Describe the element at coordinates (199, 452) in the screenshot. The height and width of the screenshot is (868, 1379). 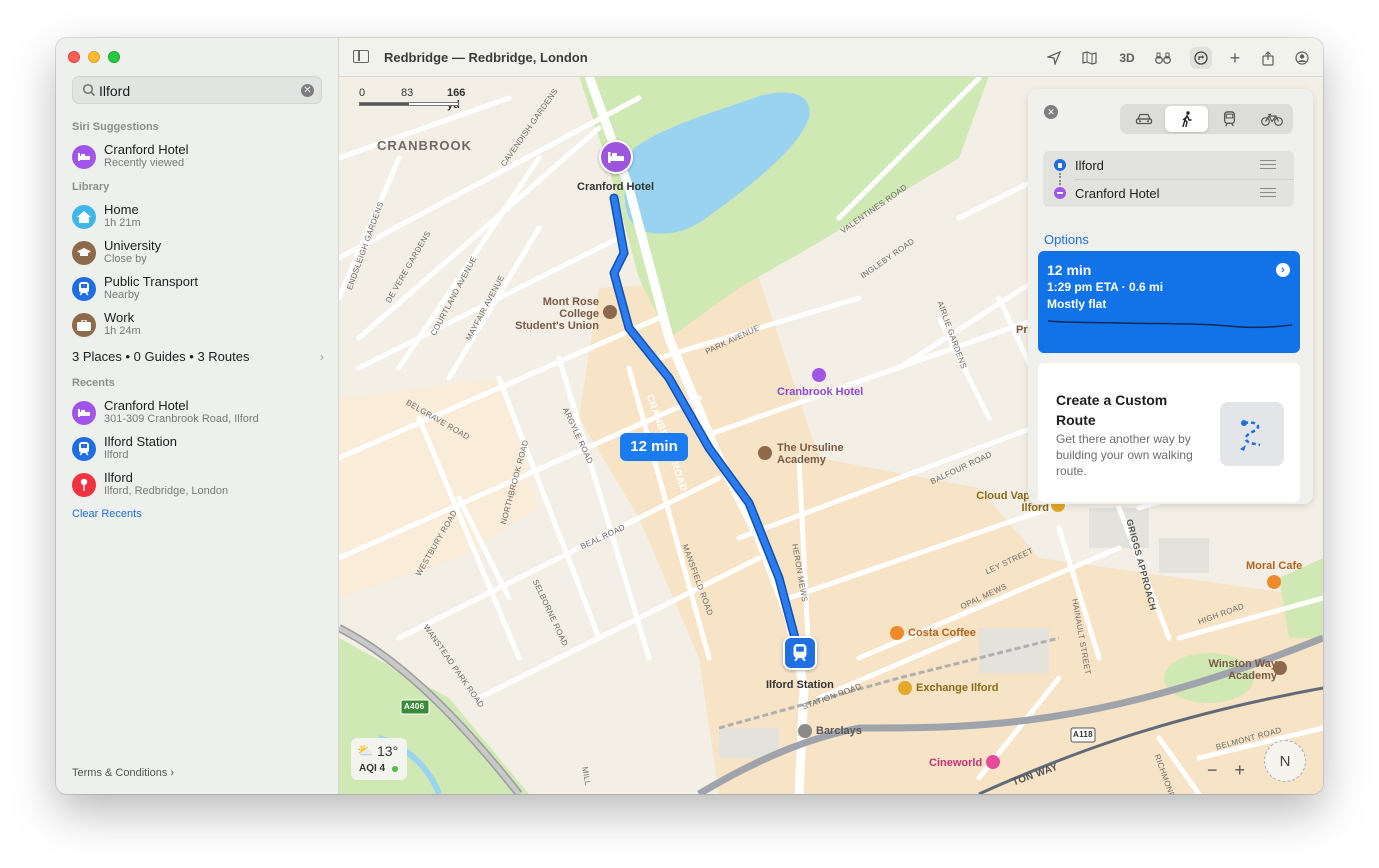
I see `recent-item-ilford-station: Ilford Station Ilford` at that location.